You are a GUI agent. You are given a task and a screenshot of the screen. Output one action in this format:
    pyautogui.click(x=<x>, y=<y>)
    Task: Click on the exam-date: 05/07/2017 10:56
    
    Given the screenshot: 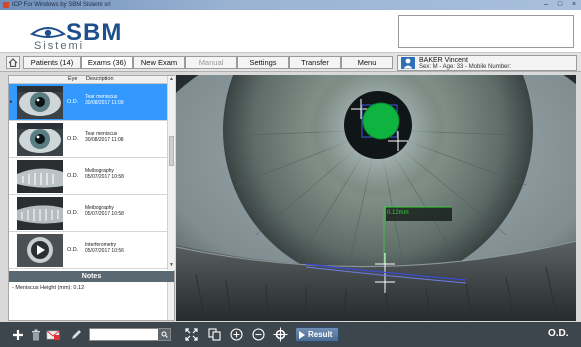 What is the action you would take?
    pyautogui.click(x=104, y=250)
    